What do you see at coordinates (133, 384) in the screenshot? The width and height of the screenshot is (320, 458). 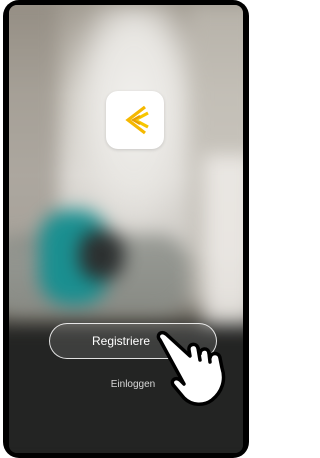 I see `login-label: Einloggen` at bounding box center [133, 384].